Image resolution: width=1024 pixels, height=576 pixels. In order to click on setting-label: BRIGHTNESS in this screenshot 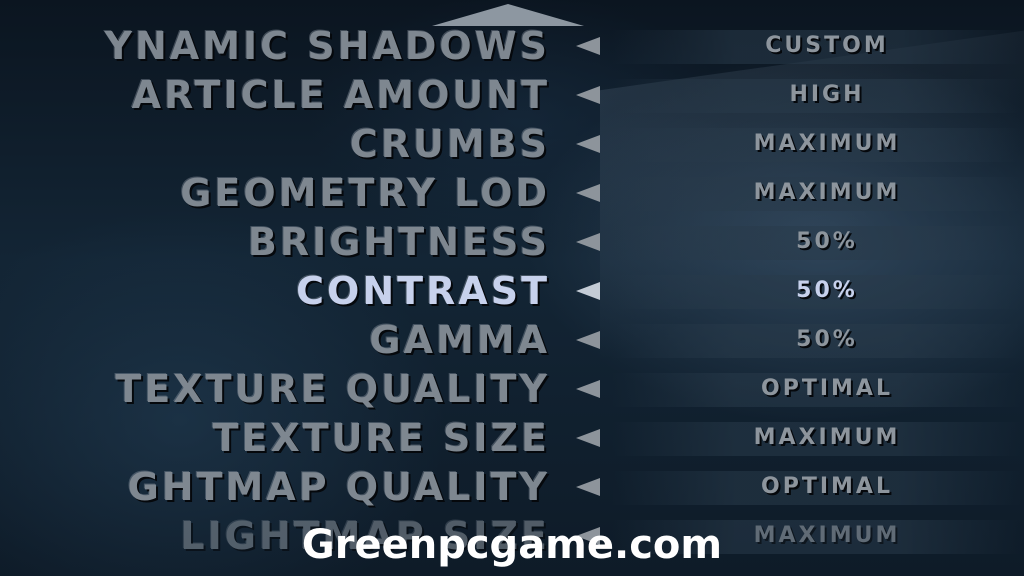, I will do `click(398, 242)`.